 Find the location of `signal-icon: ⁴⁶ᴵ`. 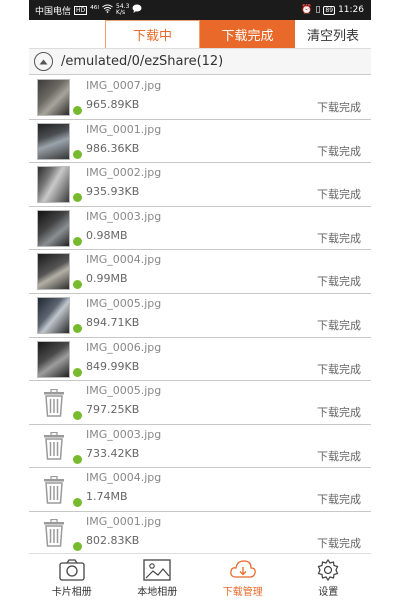

signal-icon: ⁴⁶ᴵ is located at coordinates (95, 10).